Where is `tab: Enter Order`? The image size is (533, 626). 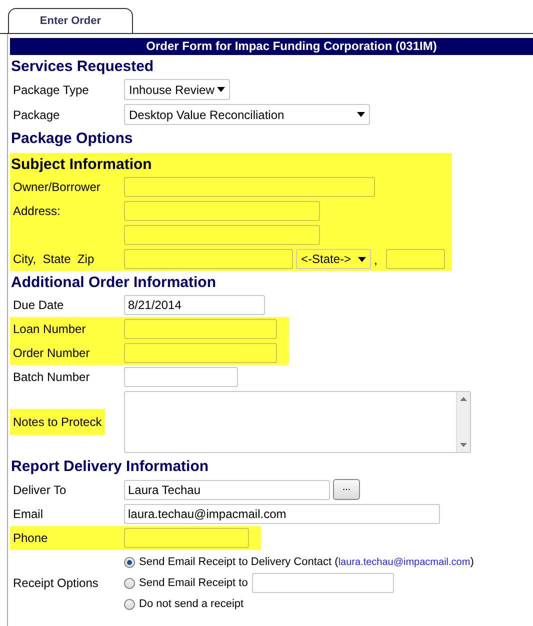 tab: Enter Order is located at coordinates (70, 20).